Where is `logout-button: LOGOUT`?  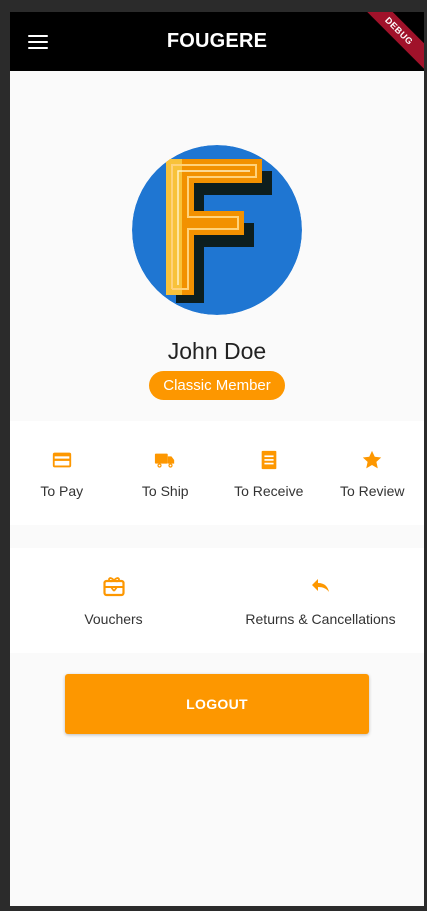 logout-button: LOGOUT is located at coordinates (217, 704).